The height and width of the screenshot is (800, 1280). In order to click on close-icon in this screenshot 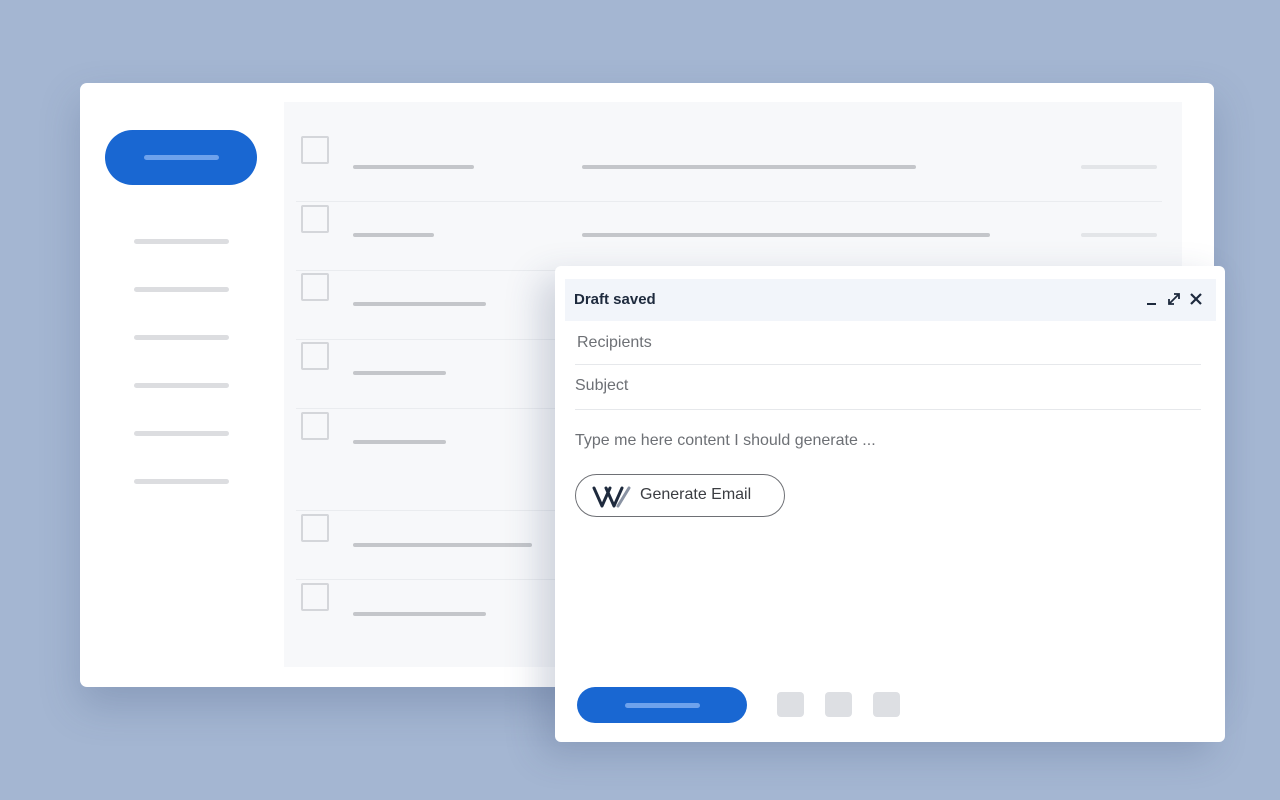, I will do `click(1196, 299)`.